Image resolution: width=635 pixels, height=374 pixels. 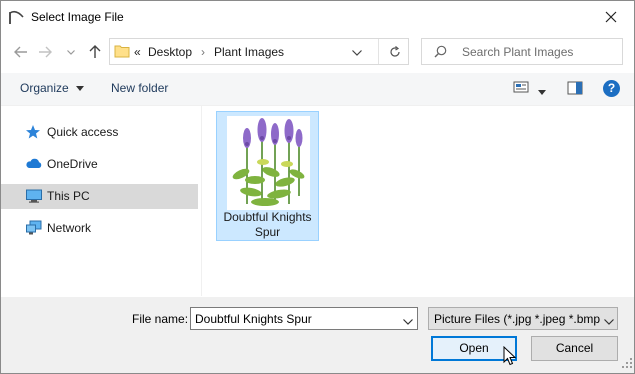 What do you see at coordinates (44, 88) in the screenshot?
I see `organize-label: Organize` at bounding box center [44, 88].